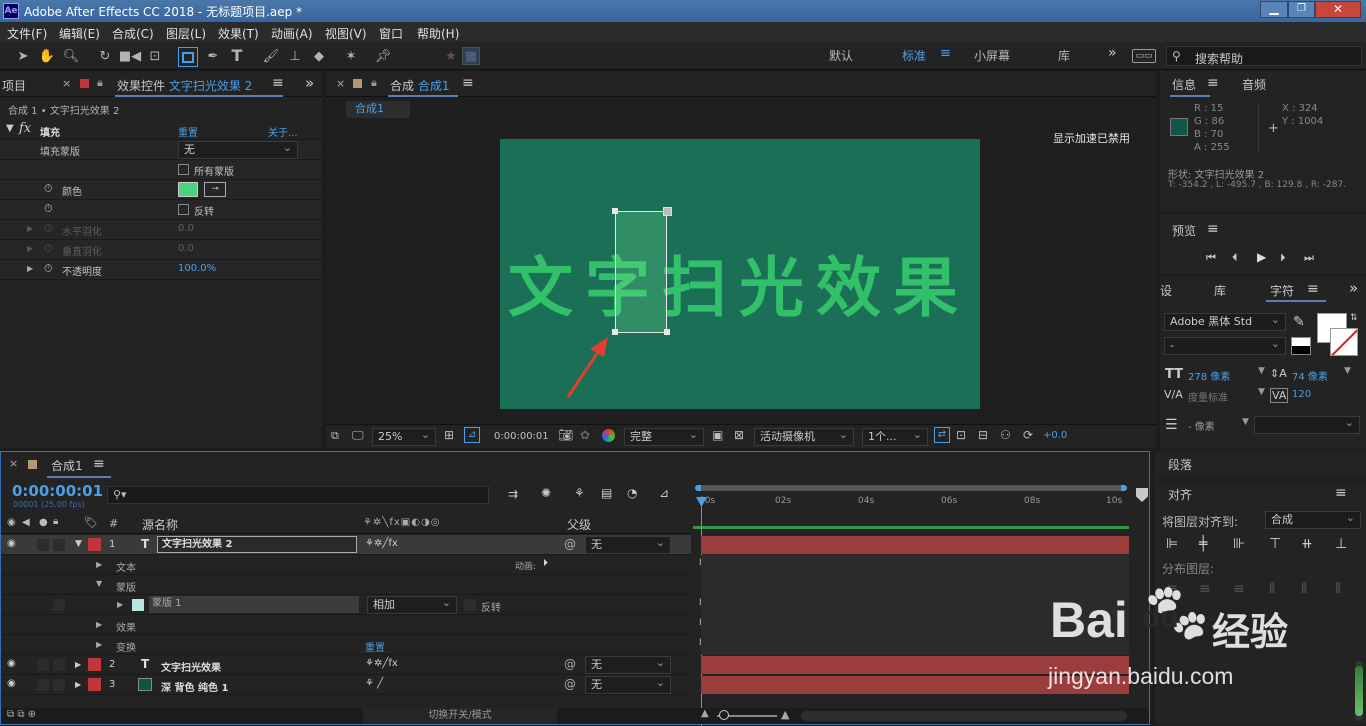 The image size is (1366, 726). What do you see at coordinates (43, 522) in the screenshot?
I see `solo-switch-icon: ●` at bounding box center [43, 522].